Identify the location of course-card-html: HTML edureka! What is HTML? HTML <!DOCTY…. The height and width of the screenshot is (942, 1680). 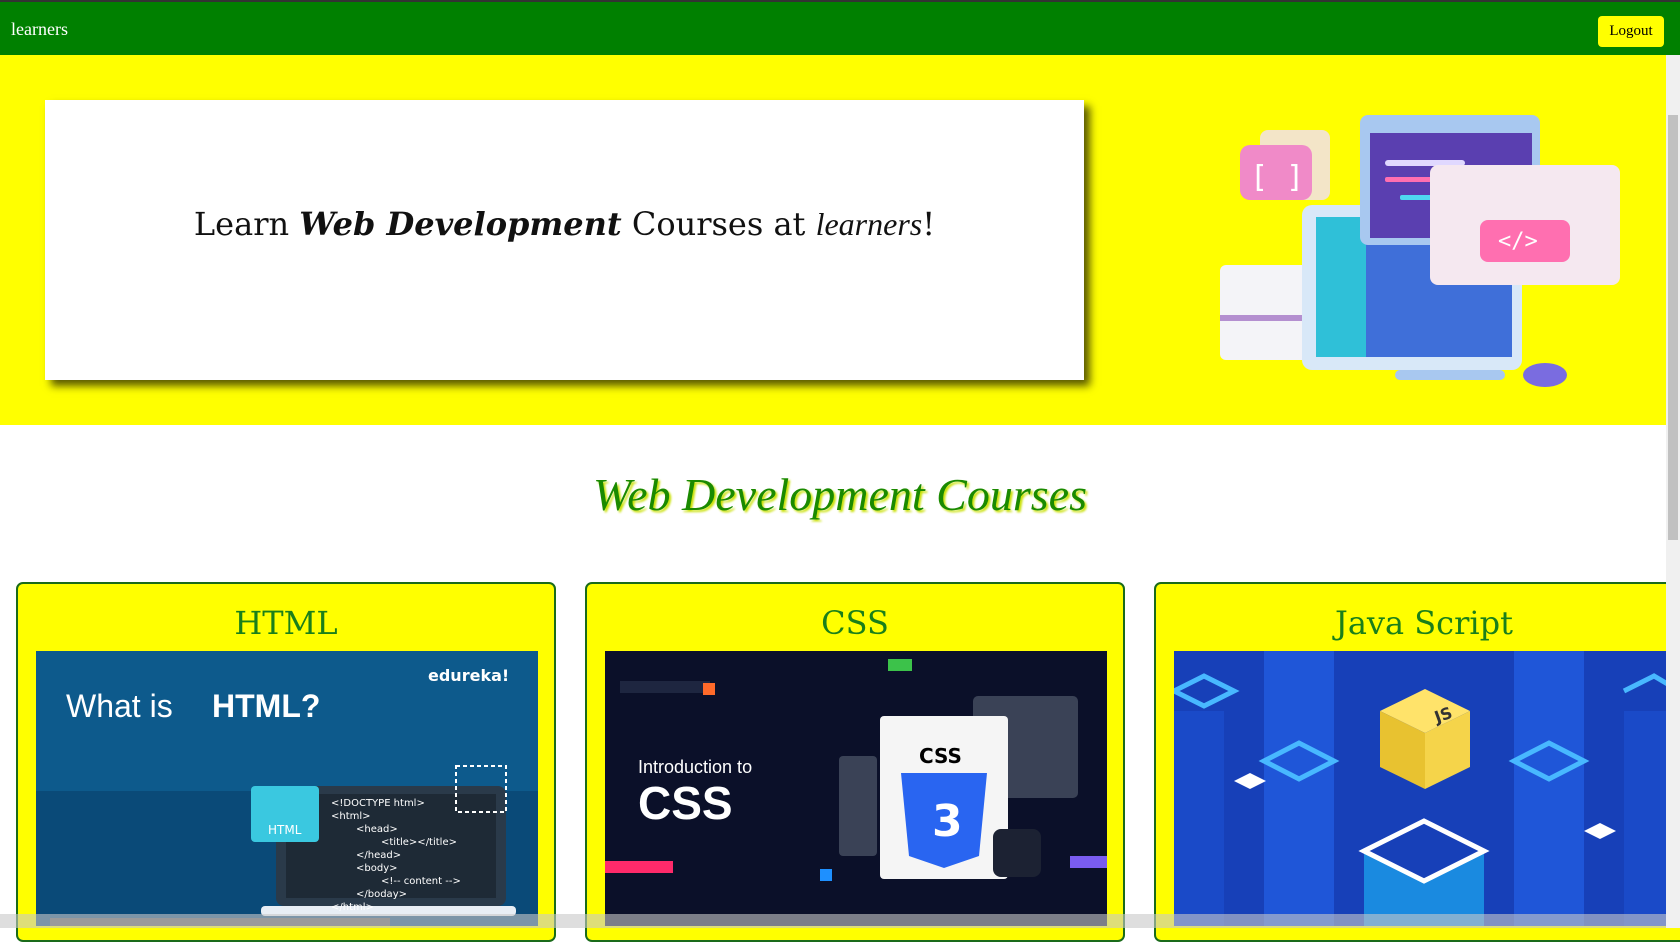
(286, 762).